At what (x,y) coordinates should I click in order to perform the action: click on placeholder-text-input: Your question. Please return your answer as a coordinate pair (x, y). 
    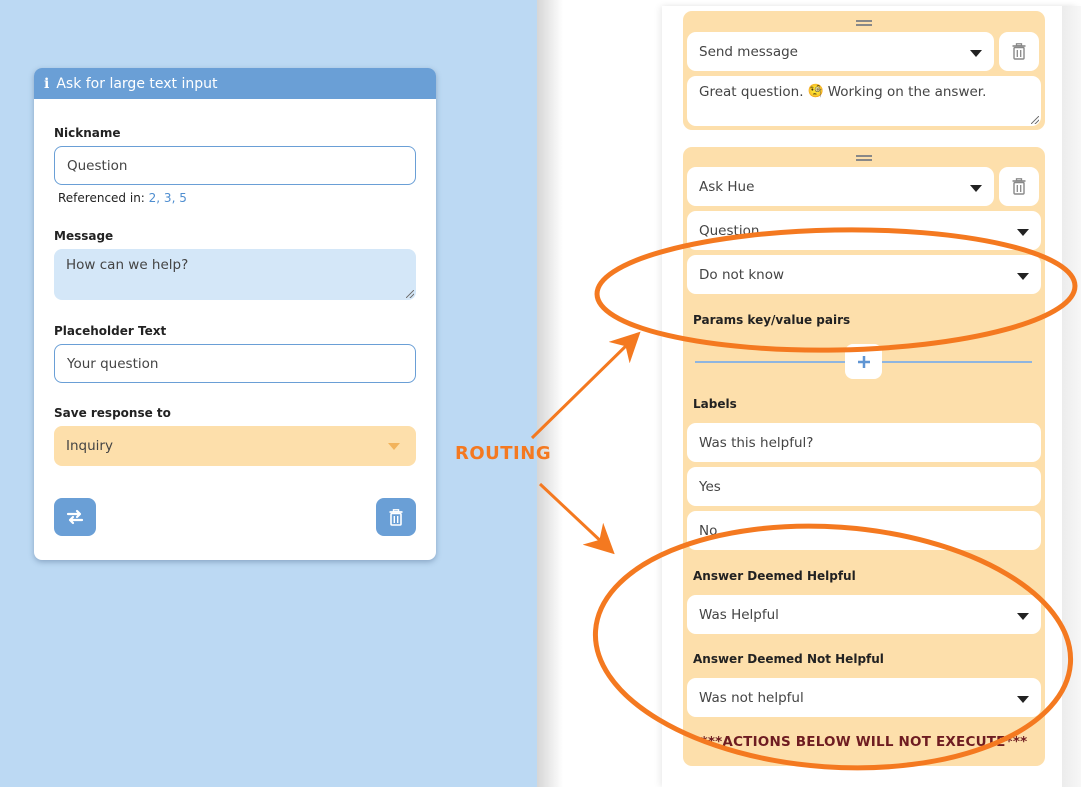
    Looking at the image, I should click on (235, 363).